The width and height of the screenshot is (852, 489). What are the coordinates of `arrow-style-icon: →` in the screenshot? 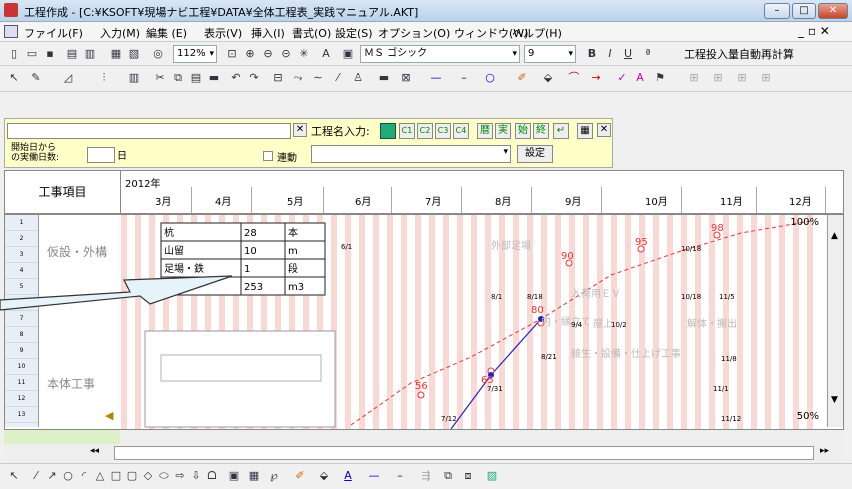 It's located at (596, 78).